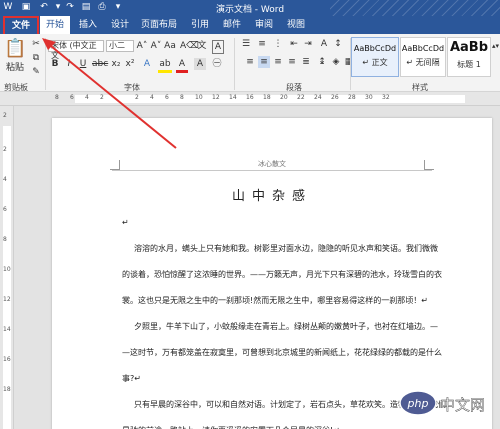 The image size is (500, 429). Describe the element at coordinates (130, 64) in the screenshot. I see `superscript-icon: x²` at that location.